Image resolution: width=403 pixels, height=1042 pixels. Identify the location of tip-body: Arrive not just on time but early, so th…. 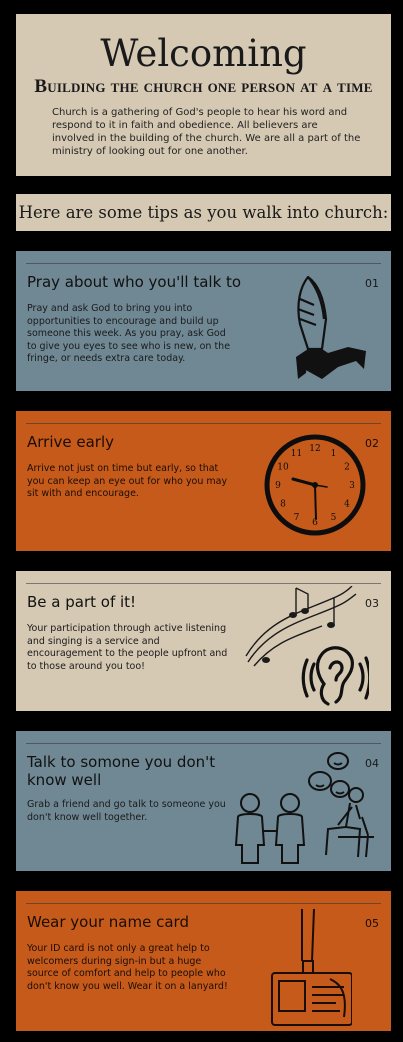
(127, 481).